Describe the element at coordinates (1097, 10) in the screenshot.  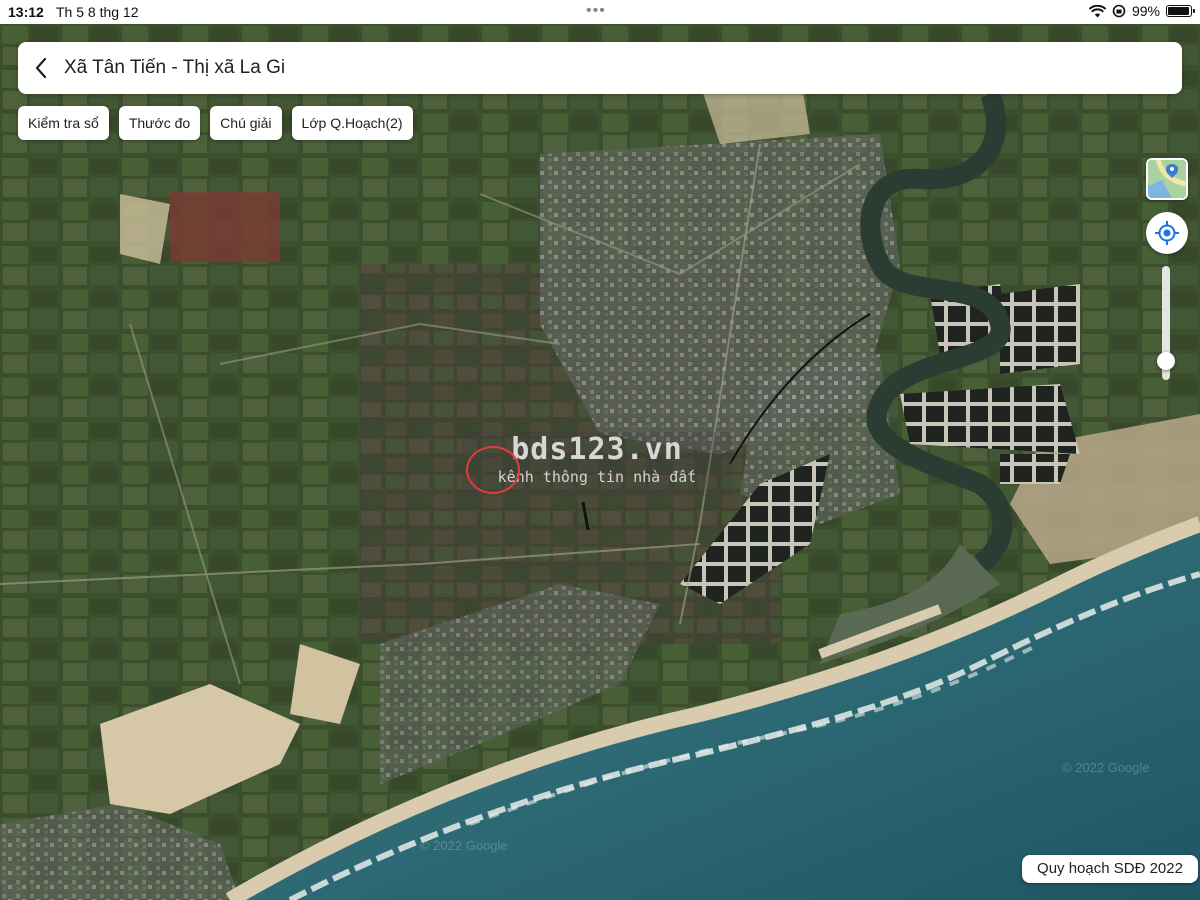
I see `wifi-icon` at that location.